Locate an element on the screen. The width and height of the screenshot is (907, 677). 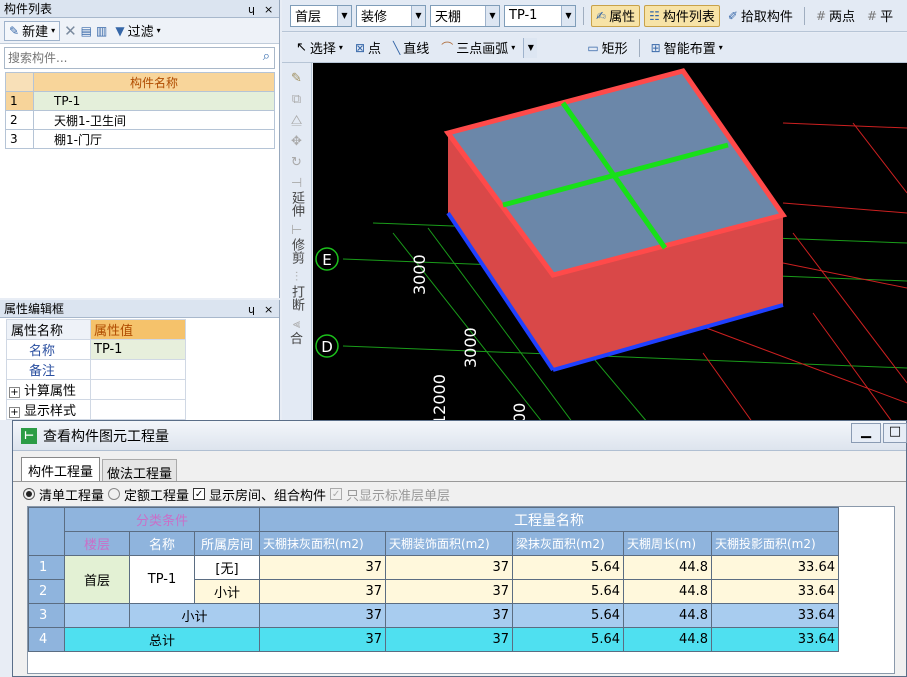
tab-method-qty: 做法工程量 is located at coordinates (140, 470).